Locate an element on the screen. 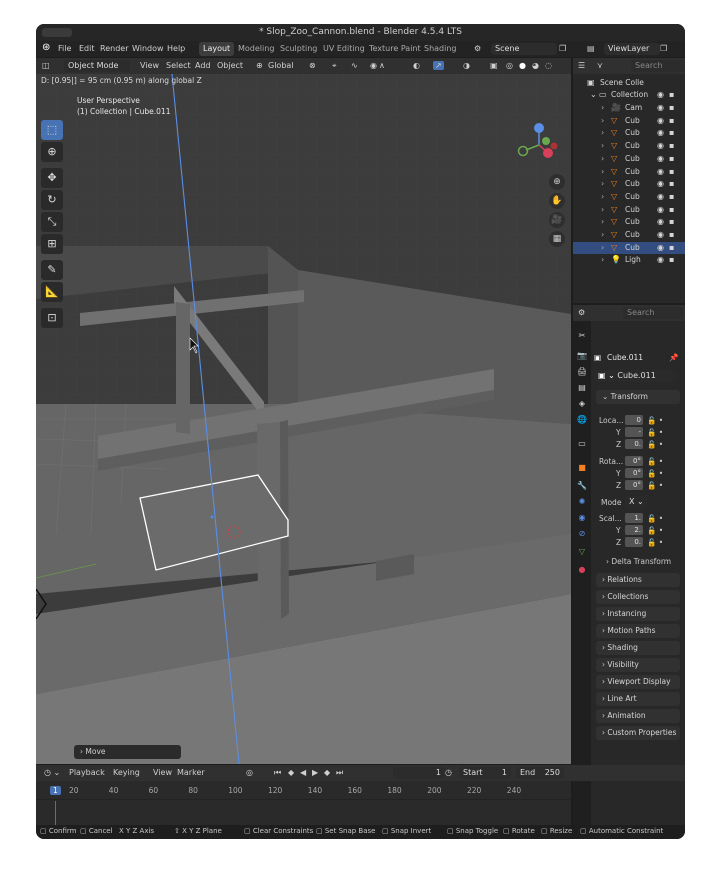 The image size is (720, 885). render-tab-icon: 📷 is located at coordinates (582, 356).